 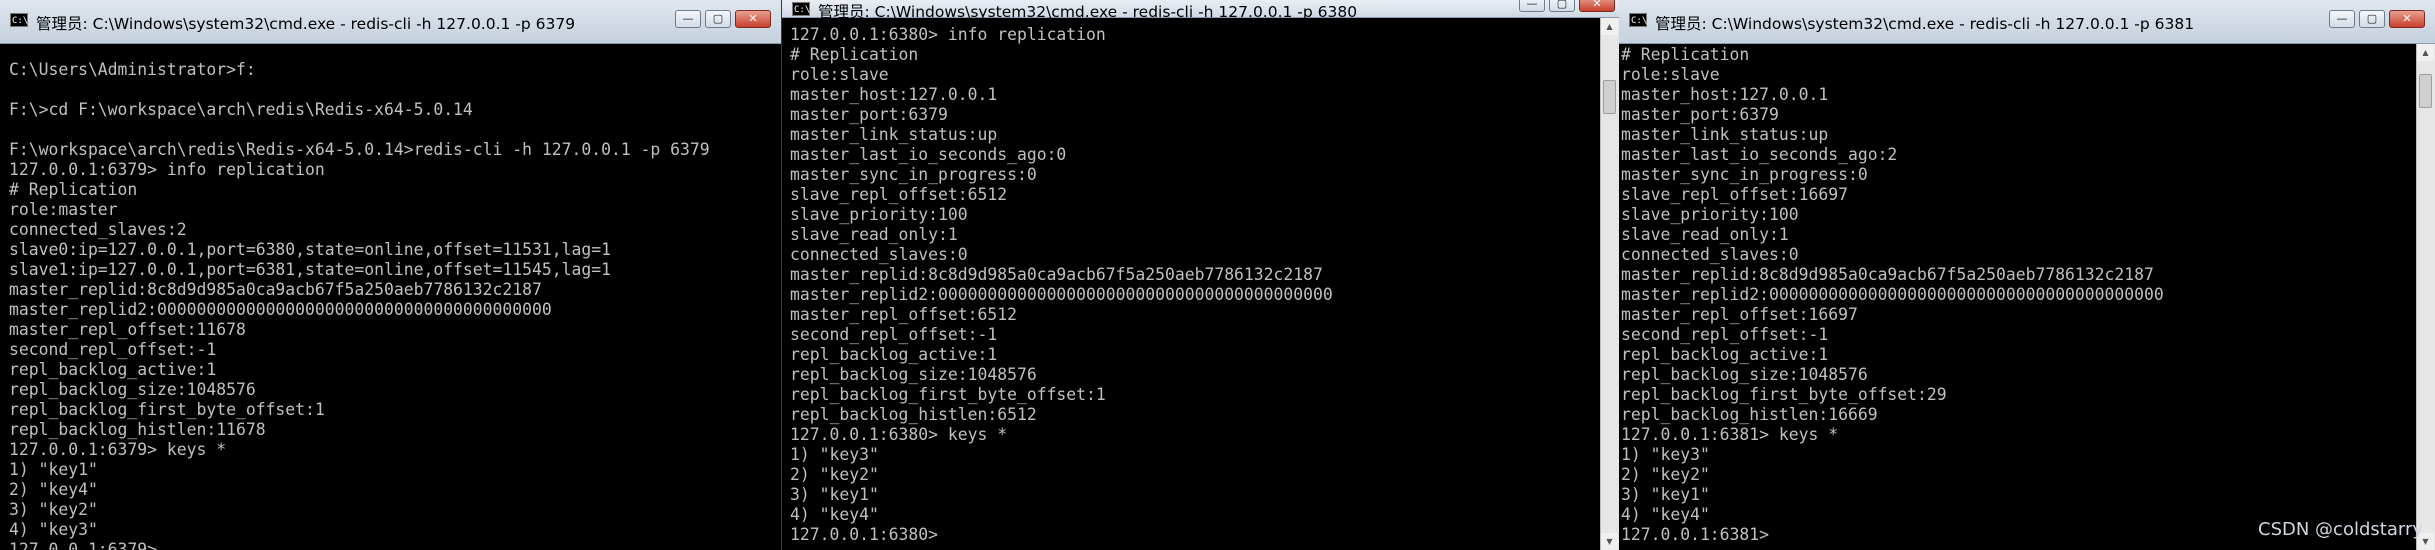 What do you see at coordinates (2340, 529) in the screenshot?
I see `watermark: CSDN @coldstarry` at bounding box center [2340, 529].